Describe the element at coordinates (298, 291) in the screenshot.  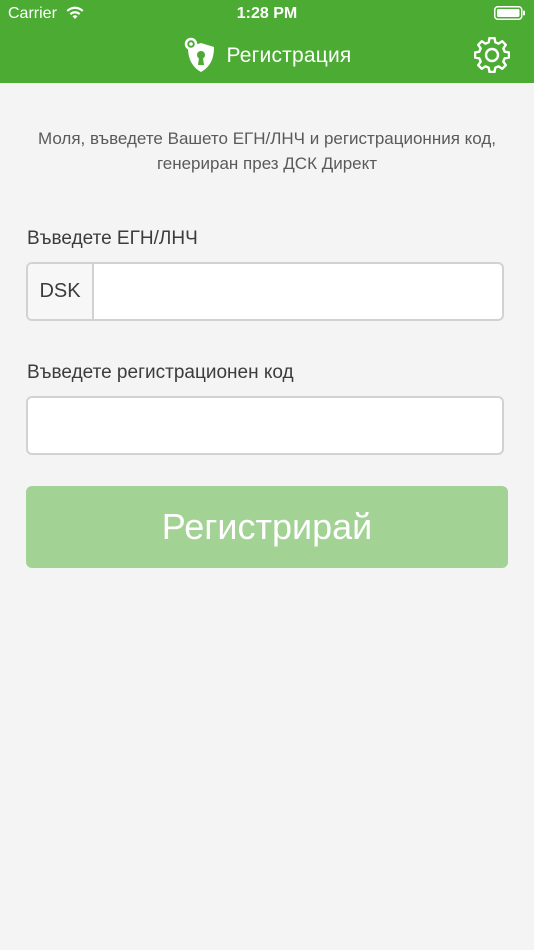
I see `egn-input` at that location.